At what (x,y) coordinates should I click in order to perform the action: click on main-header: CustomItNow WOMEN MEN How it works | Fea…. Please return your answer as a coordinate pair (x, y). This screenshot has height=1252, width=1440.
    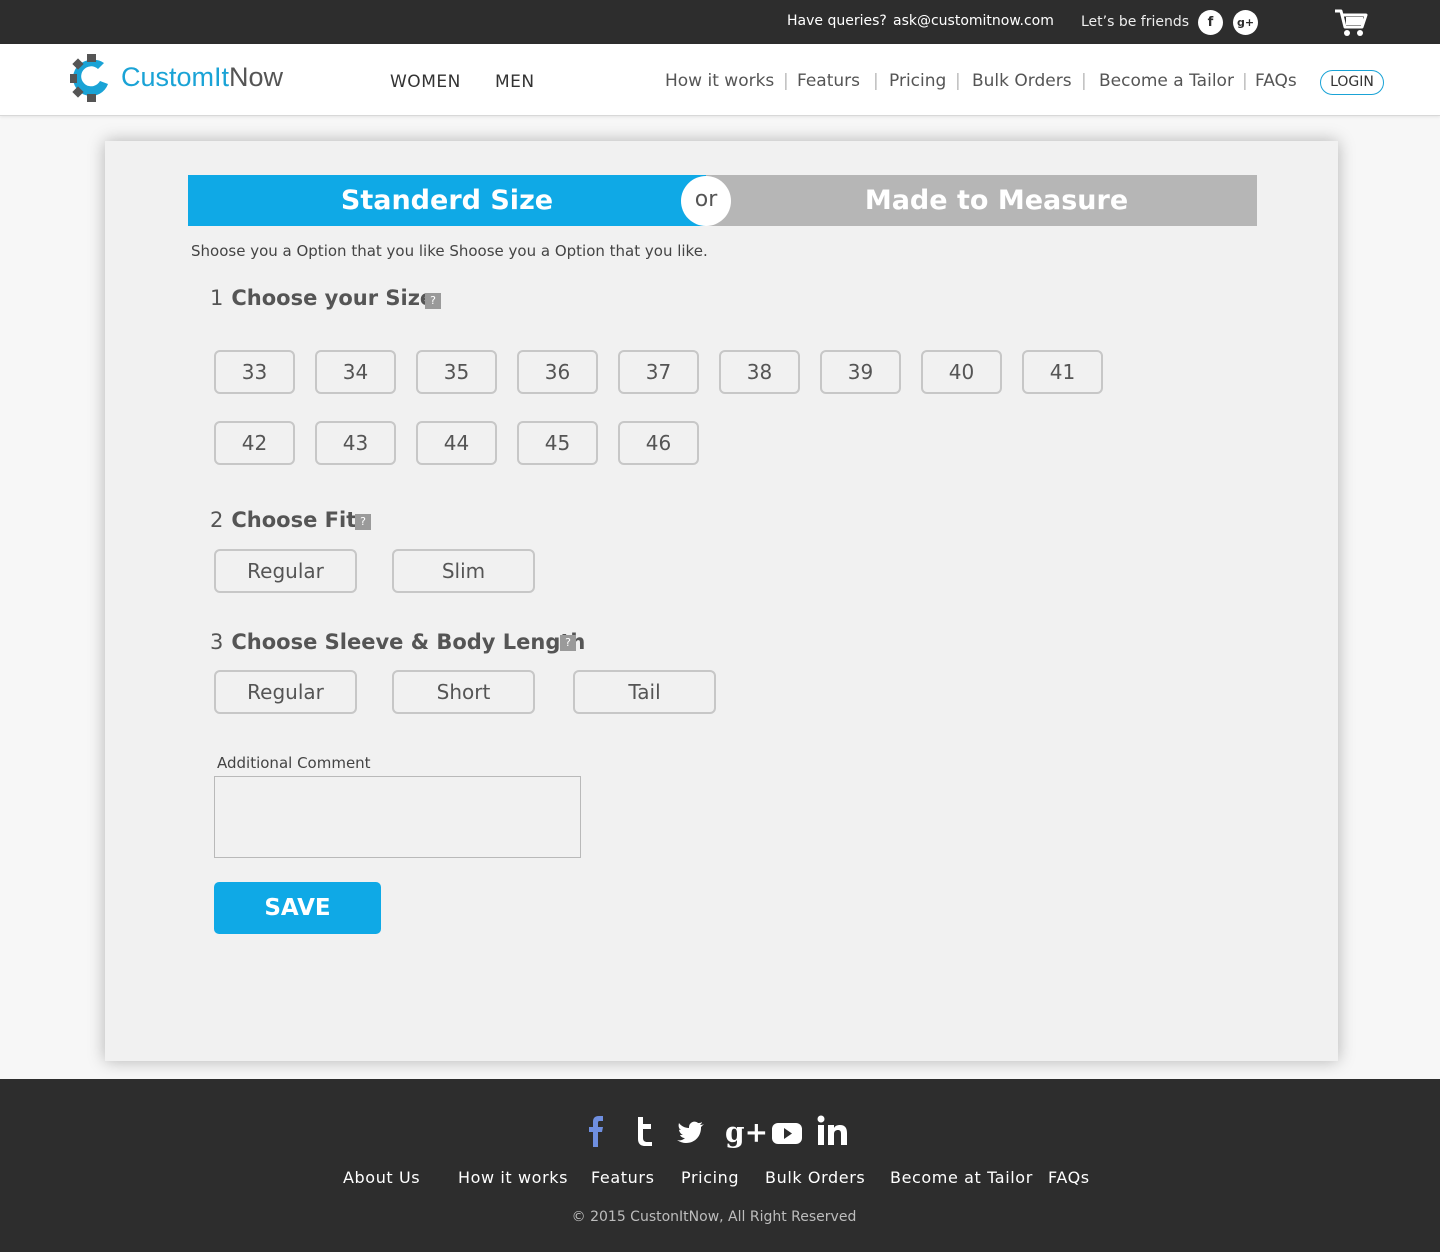
    Looking at the image, I should click on (720, 80).